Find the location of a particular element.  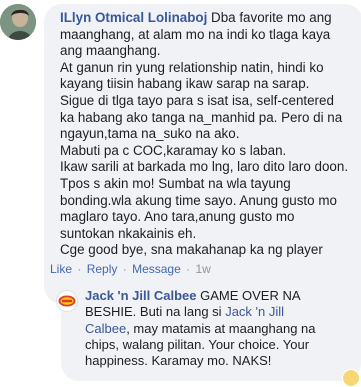

reply-line: BESHIE. Buti na lang si is located at coordinates (155, 312).